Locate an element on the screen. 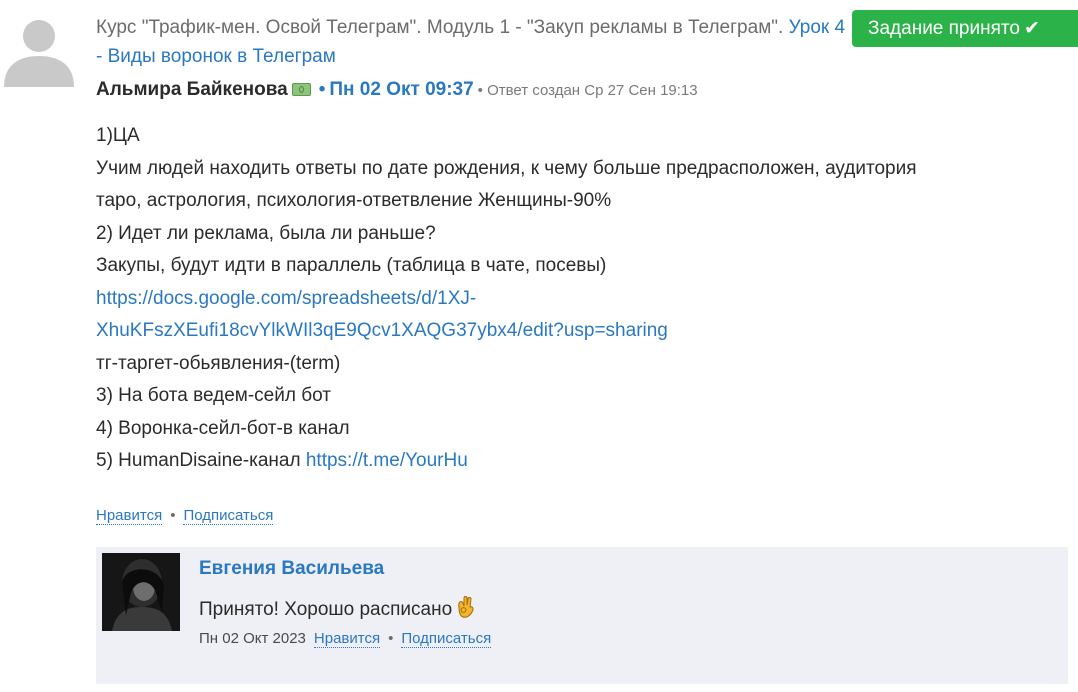 The height and width of the screenshot is (692, 1078). reply-like-link: Нравится is located at coordinates (347, 639).